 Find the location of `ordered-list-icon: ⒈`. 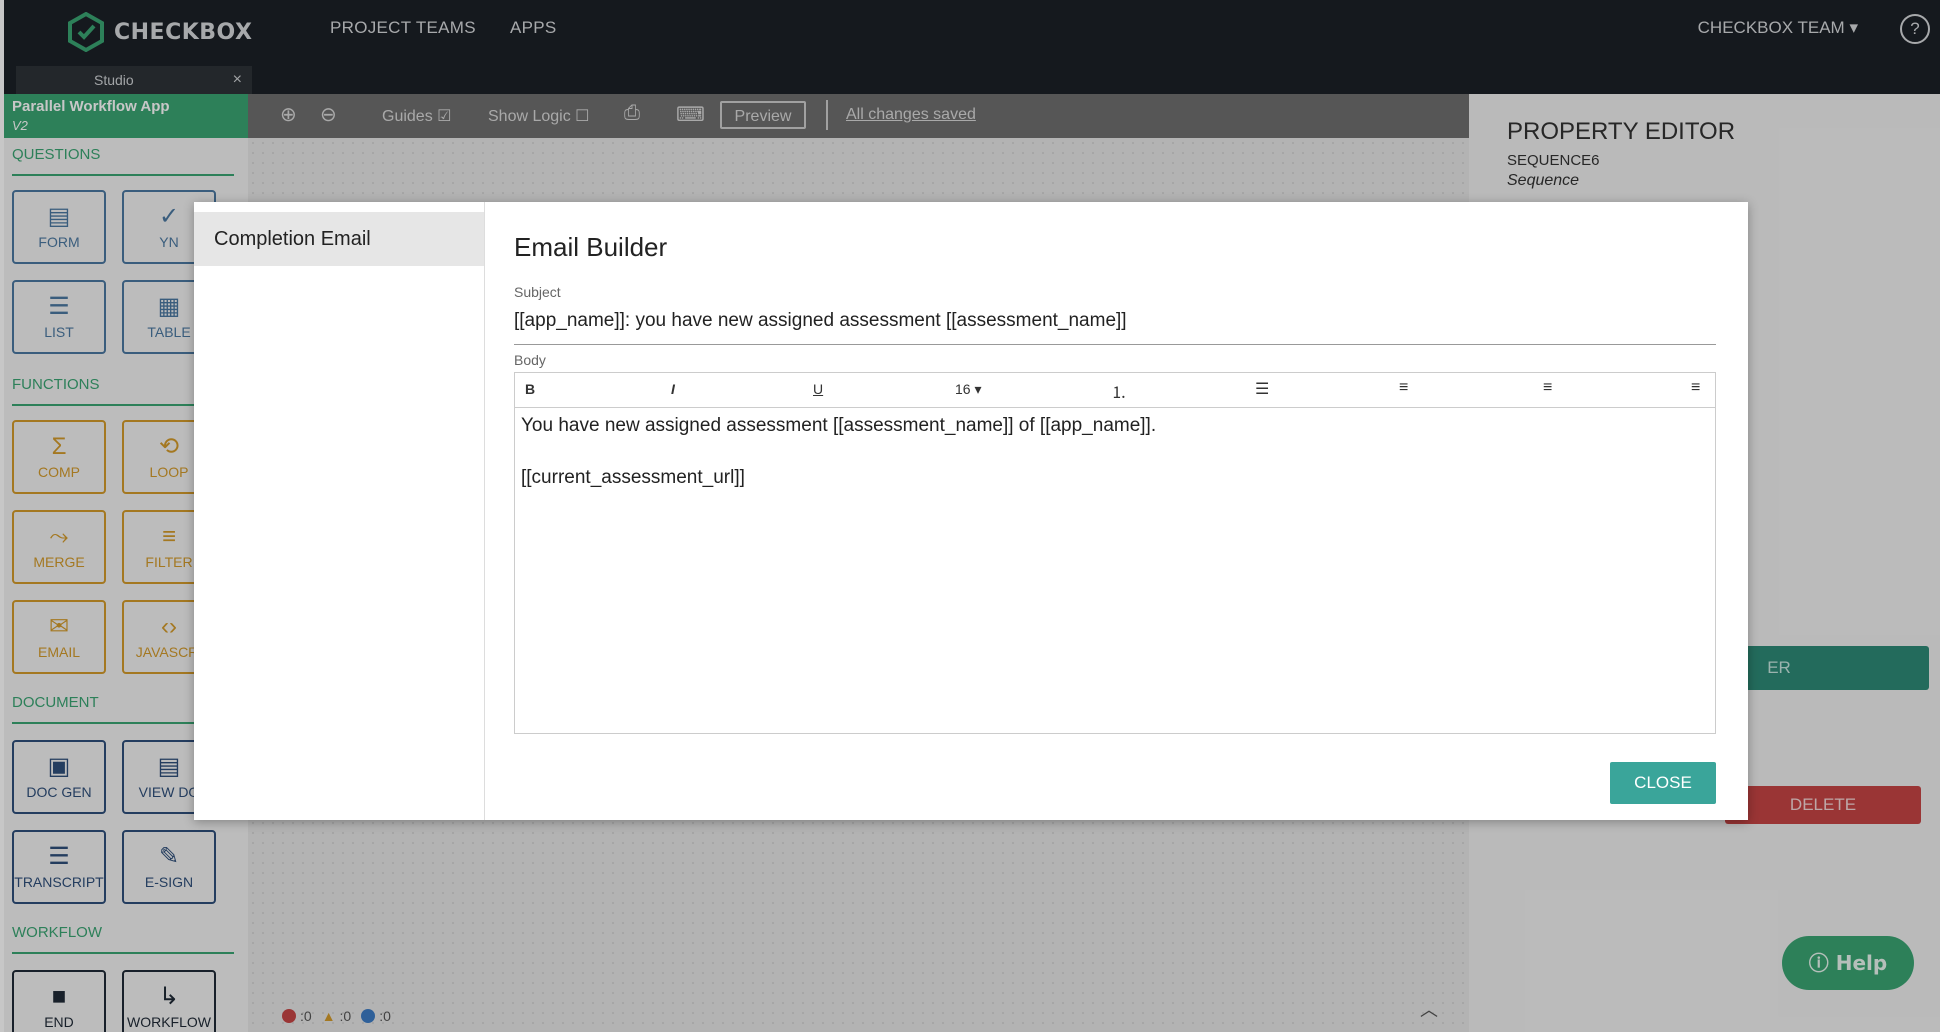

ordered-list-icon: ⒈ is located at coordinates (1119, 391).